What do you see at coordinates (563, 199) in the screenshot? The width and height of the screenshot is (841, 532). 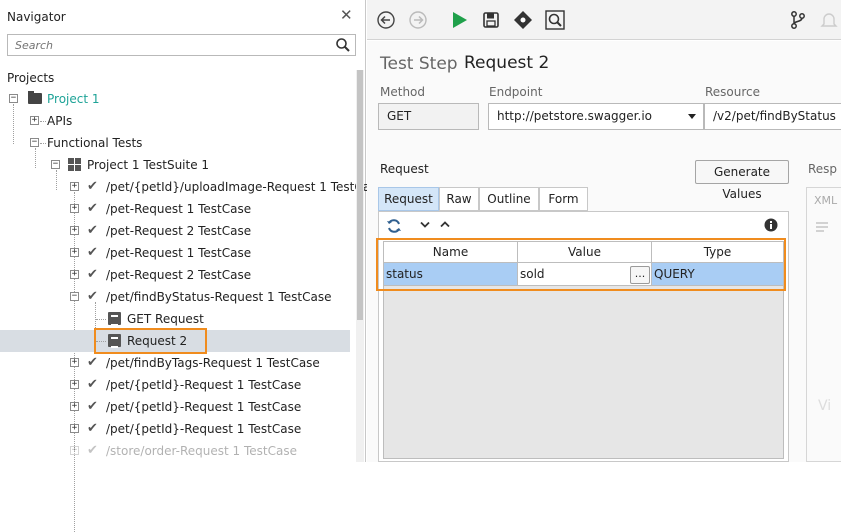 I see `tab-form: Form` at bounding box center [563, 199].